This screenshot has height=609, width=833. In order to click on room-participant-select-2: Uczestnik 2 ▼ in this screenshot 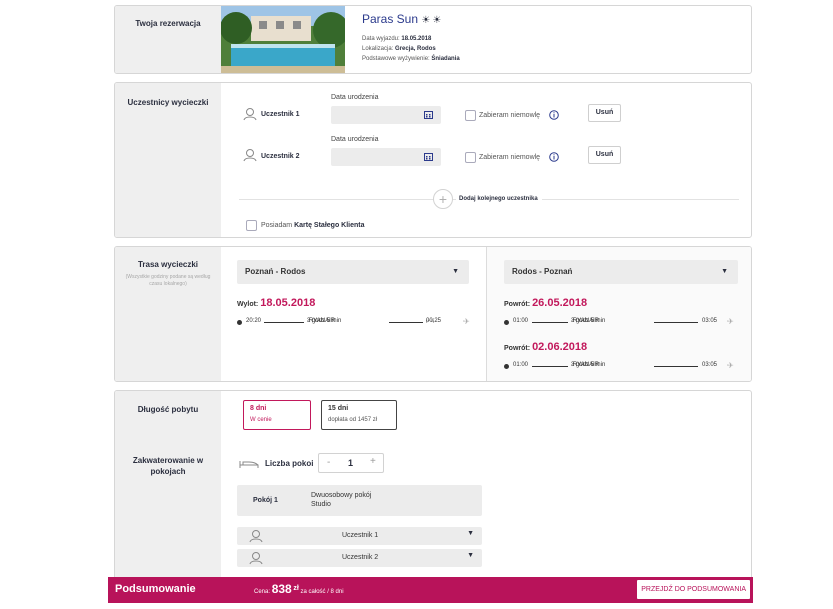, I will do `click(359, 558)`.